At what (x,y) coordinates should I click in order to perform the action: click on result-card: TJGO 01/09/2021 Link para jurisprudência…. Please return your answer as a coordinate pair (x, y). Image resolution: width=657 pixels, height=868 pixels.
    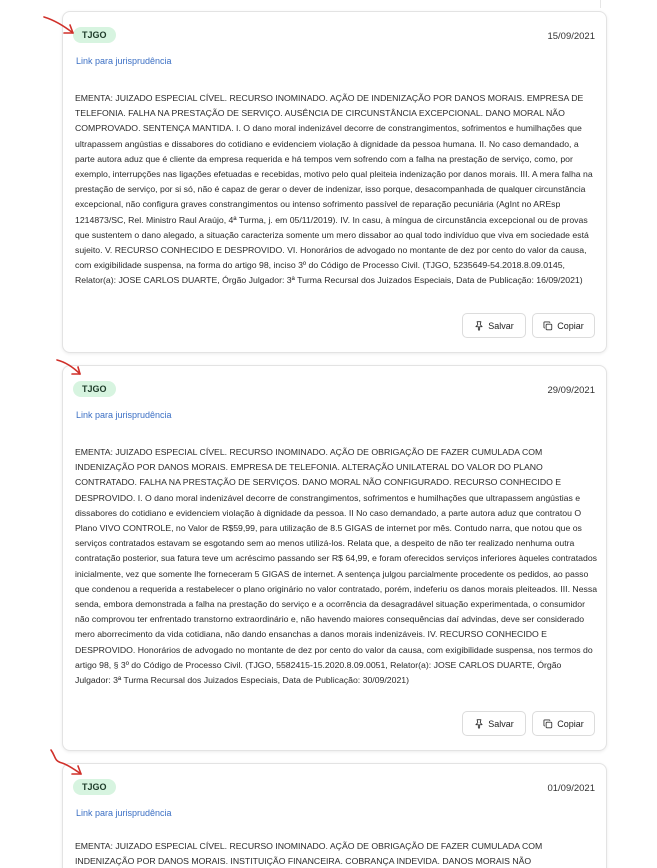
    Looking at the image, I should click on (334, 815).